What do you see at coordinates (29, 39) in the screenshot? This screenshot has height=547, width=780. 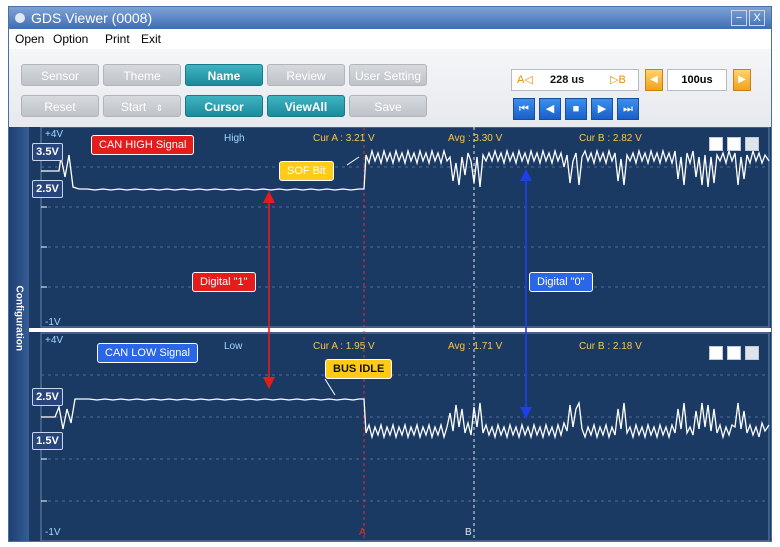 I see `menu-open: Open` at bounding box center [29, 39].